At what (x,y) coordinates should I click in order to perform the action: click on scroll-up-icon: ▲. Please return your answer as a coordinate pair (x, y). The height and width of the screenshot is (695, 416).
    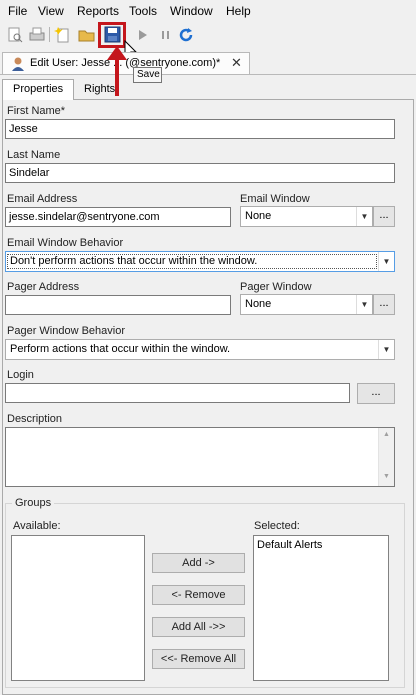
    Looking at the image, I should click on (386, 434).